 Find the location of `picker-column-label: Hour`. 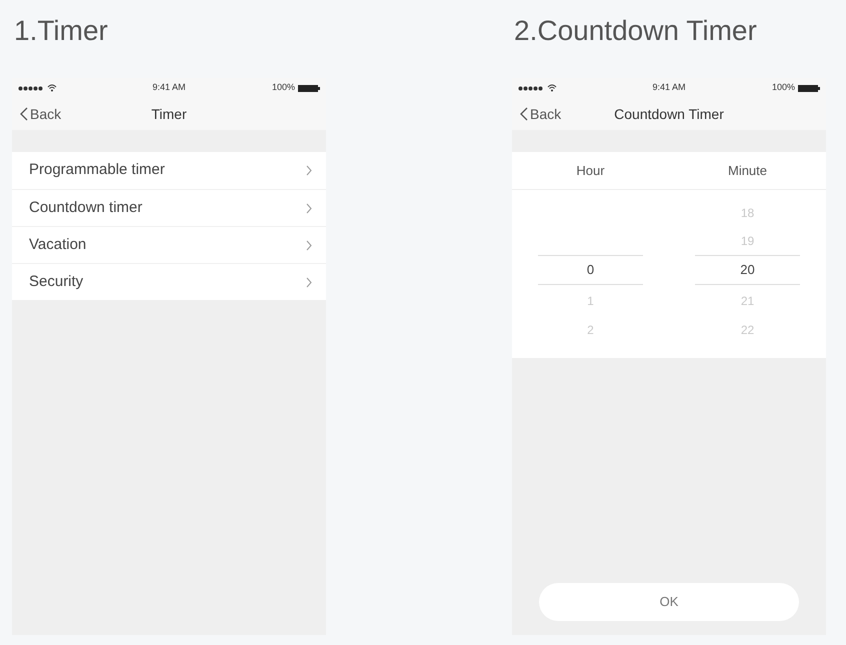

picker-column-label: Hour is located at coordinates (590, 171).